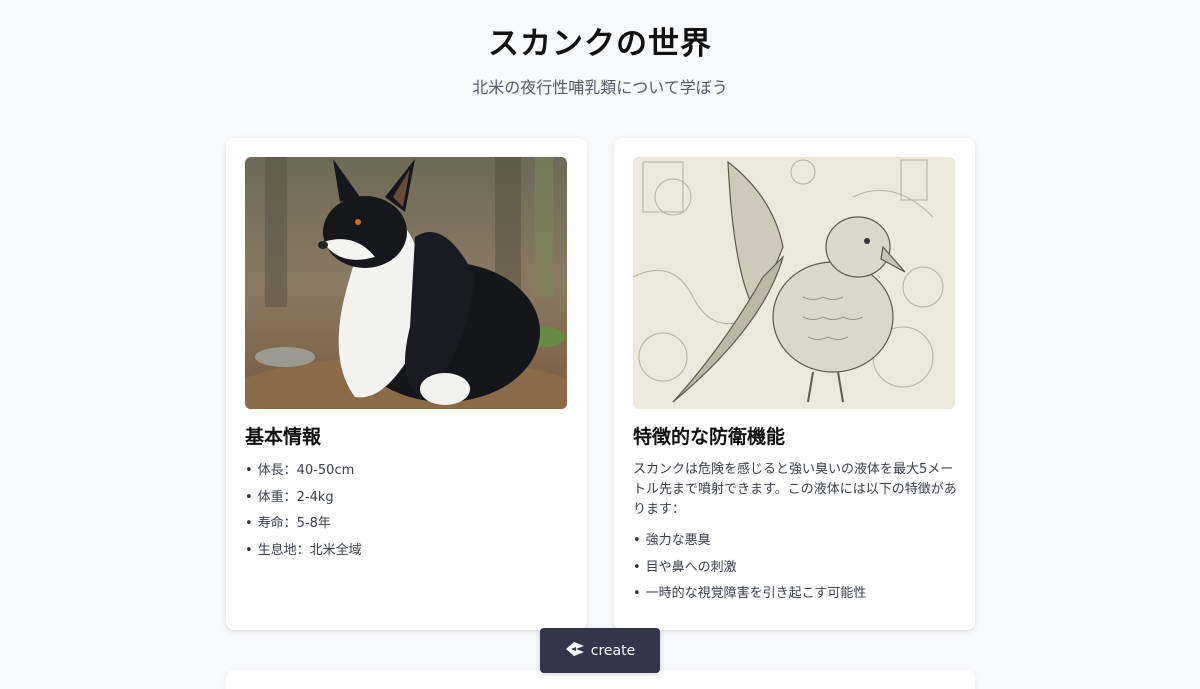 Image resolution: width=1200 pixels, height=689 pixels. What do you see at coordinates (600, 87) in the screenshot?
I see `page-subtitle: 北米の夜行性哺乳類について学ぼう` at bounding box center [600, 87].